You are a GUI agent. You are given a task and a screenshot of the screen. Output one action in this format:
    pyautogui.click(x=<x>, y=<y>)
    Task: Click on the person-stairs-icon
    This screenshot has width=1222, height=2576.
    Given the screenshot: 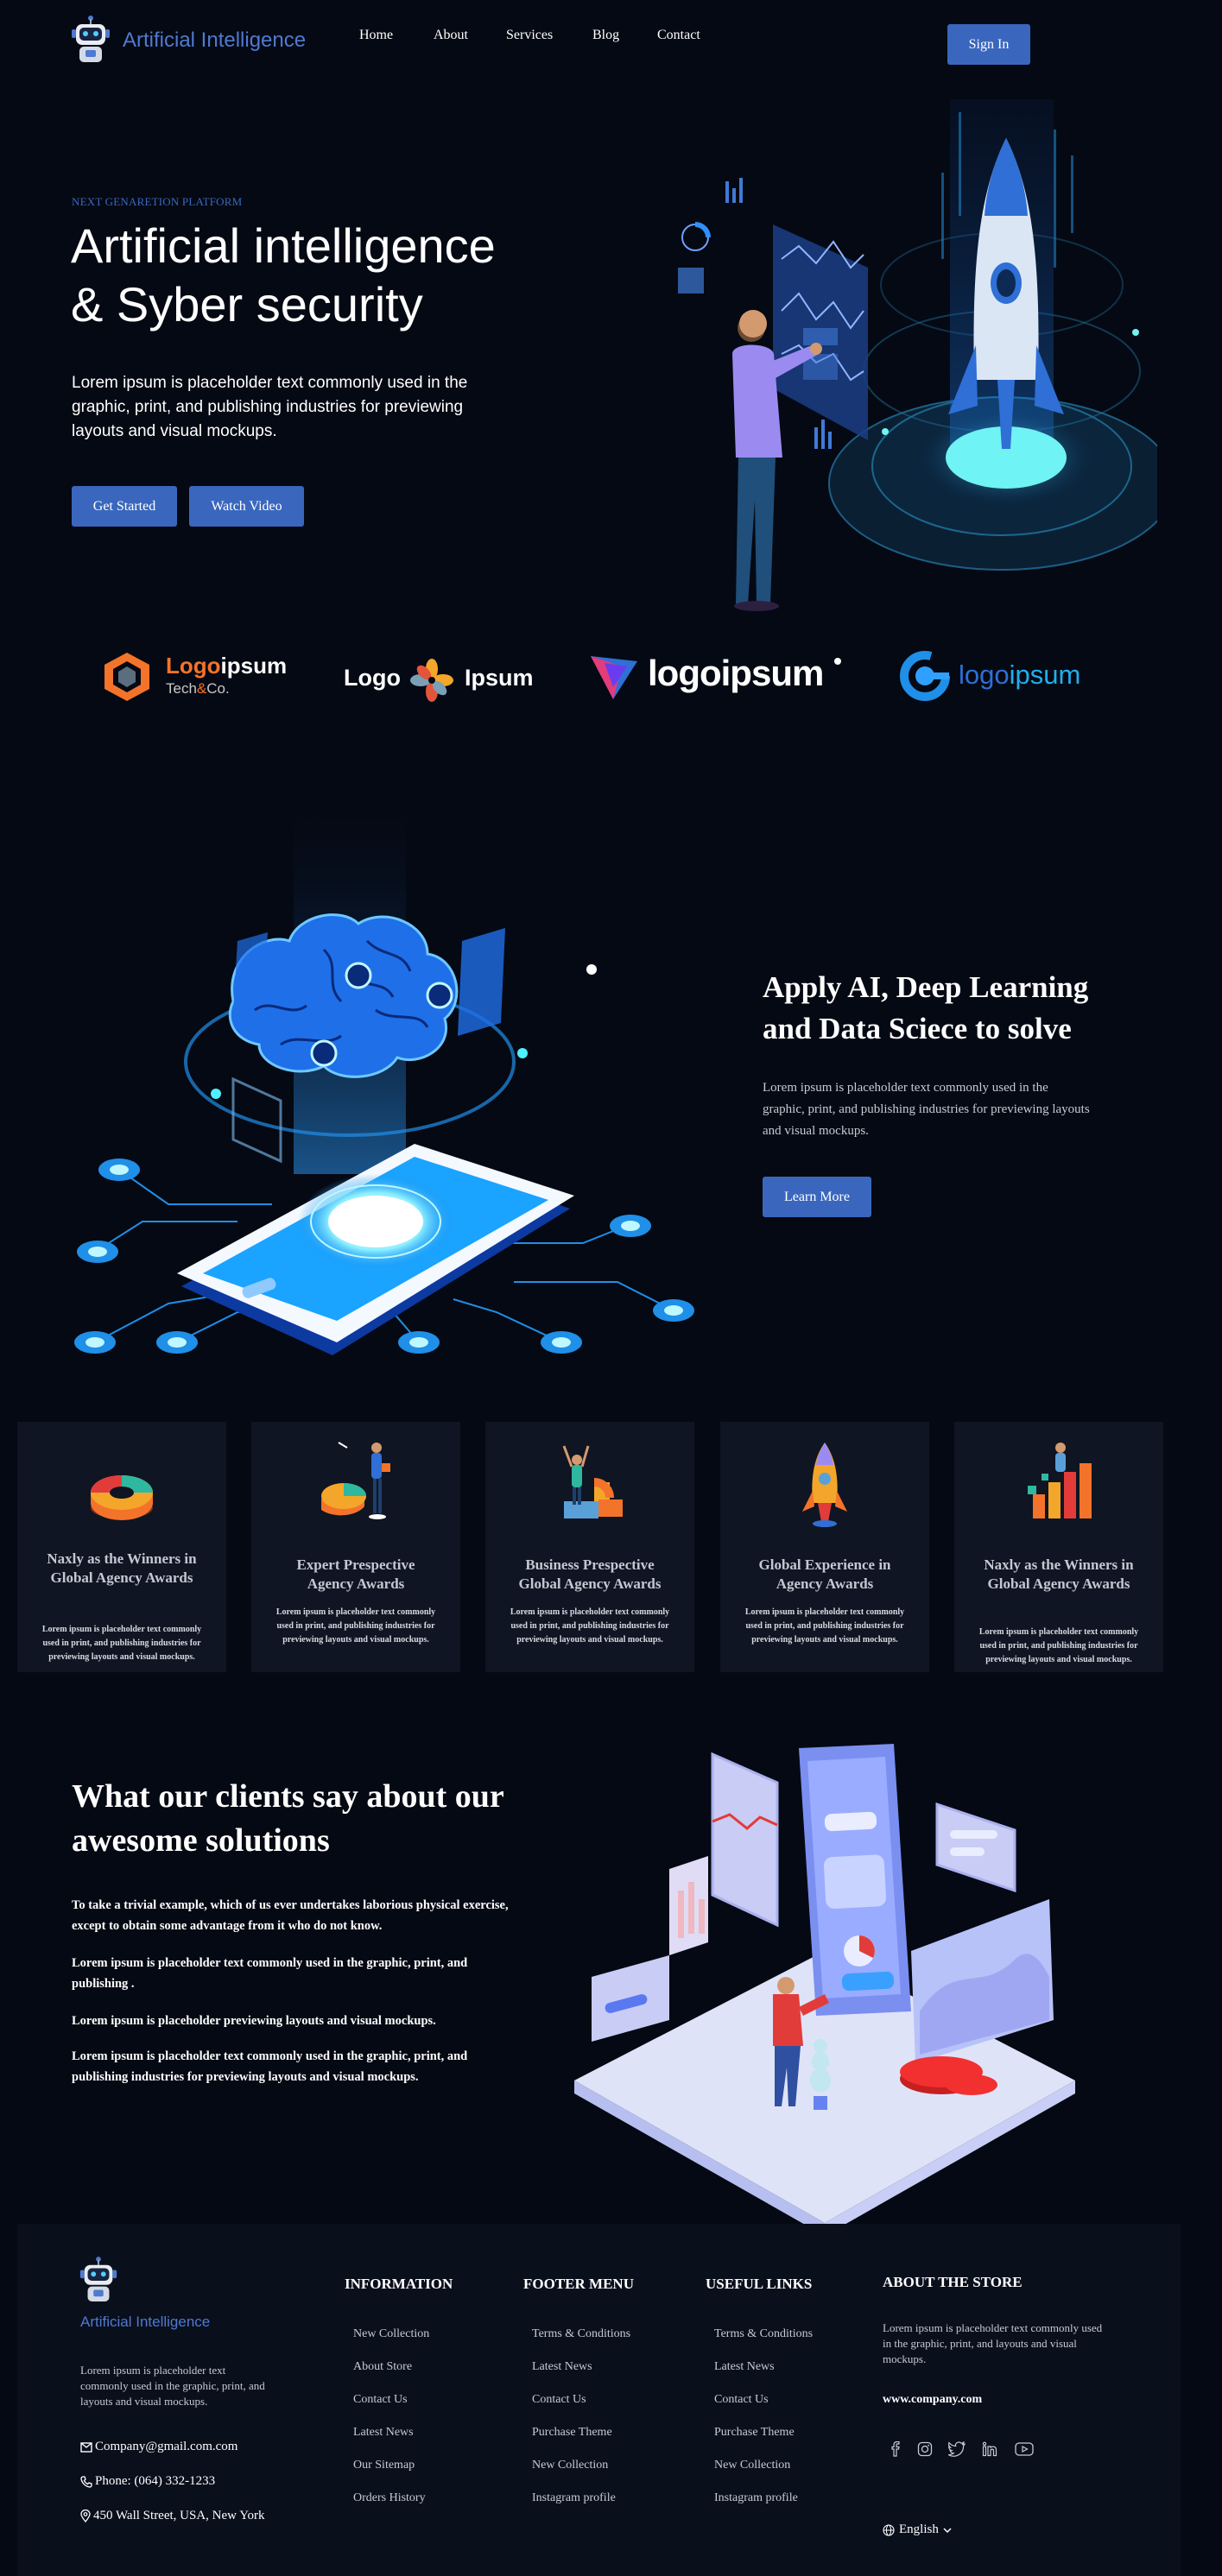 What is the action you would take?
    pyautogui.click(x=593, y=1481)
    